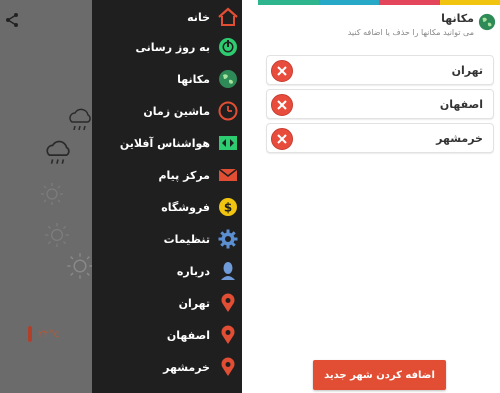 The width and height of the screenshot is (500, 393). I want to click on drawer-item-label: تنظیمات, so click(186, 239).